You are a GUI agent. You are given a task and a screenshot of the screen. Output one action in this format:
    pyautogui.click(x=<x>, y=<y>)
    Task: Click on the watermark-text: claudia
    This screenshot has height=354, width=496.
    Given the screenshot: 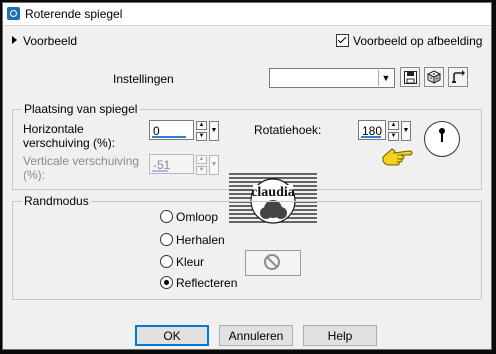 What is the action you would take?
    pyautogui.click(x=273, y=192)
    